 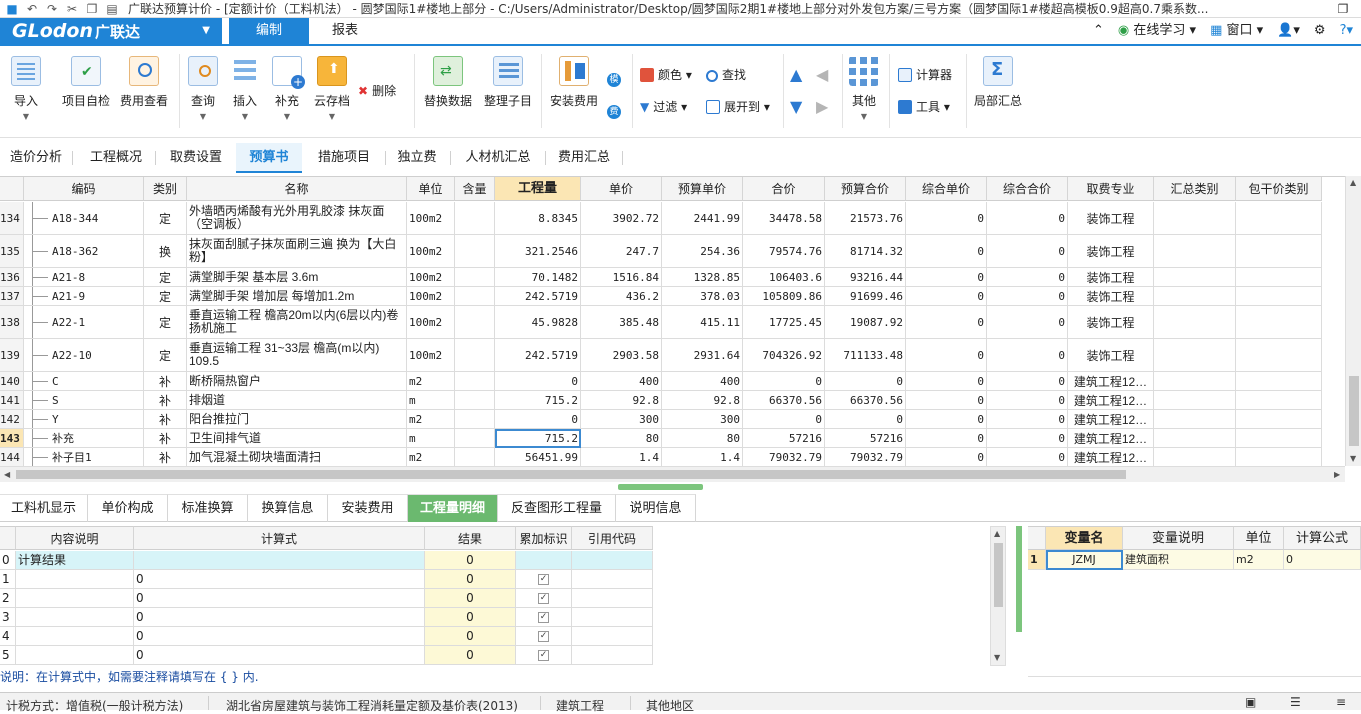 What do you see at coordinates (269, 31) in the screenshot?
I see `menu-tab-edit: 编制` at bounding box center [269, 31].